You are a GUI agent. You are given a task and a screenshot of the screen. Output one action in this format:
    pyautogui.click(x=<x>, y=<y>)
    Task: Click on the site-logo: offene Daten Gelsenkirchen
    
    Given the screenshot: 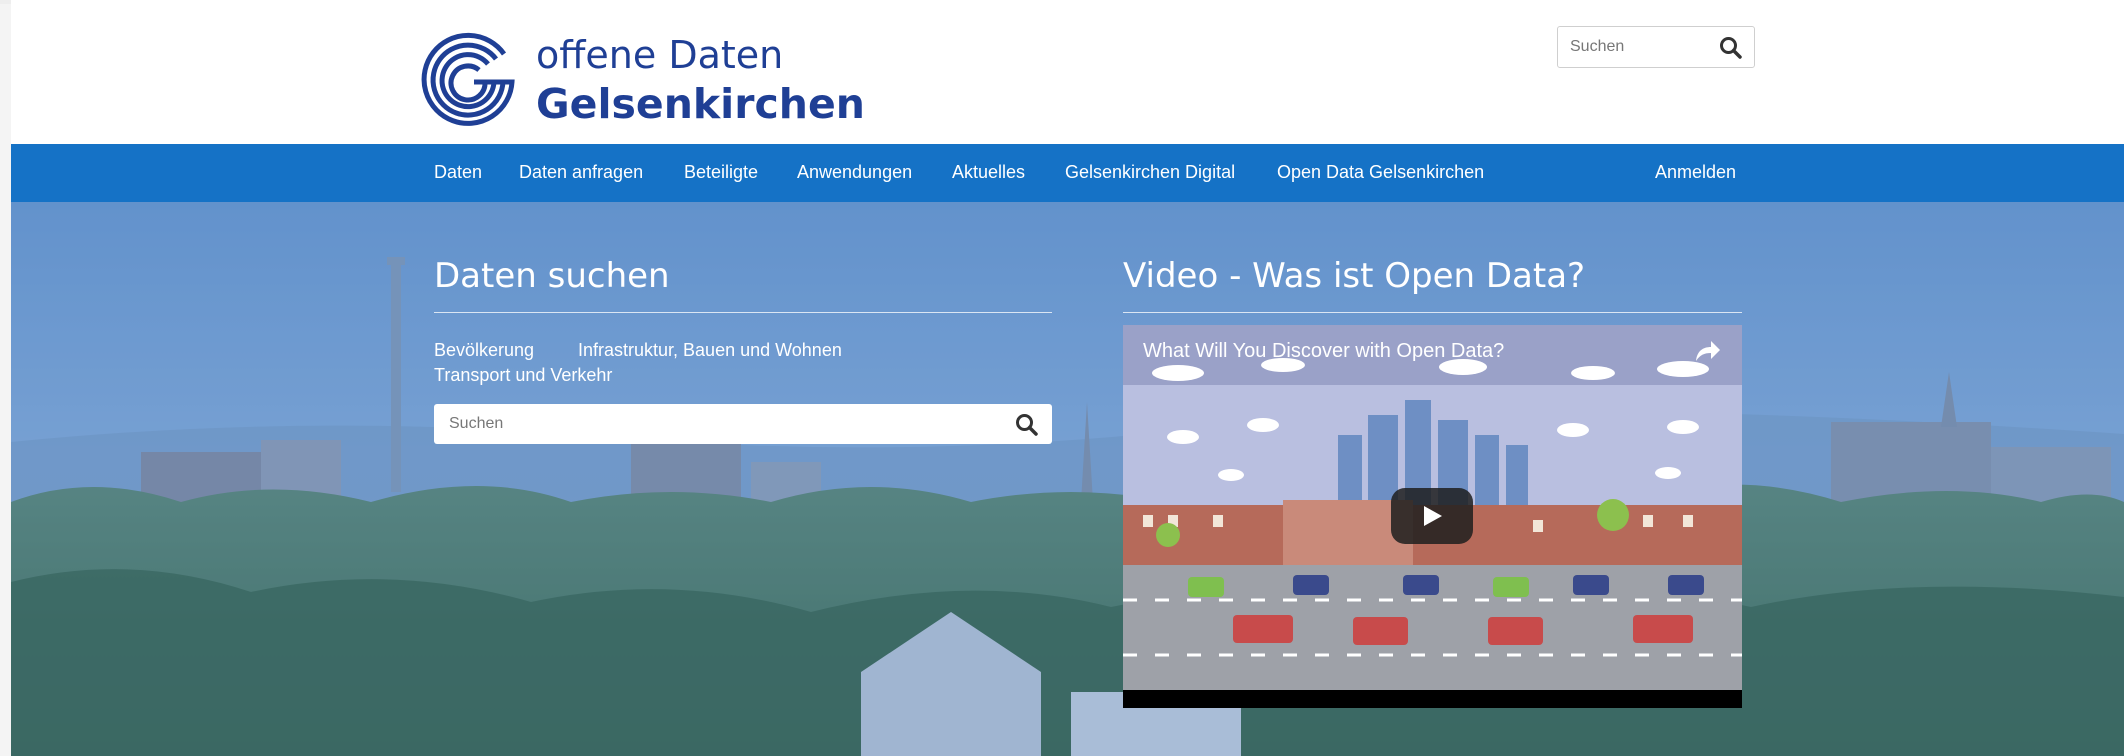 What is the action you would take?
    pyautogui.click(x=640, y=83)
    